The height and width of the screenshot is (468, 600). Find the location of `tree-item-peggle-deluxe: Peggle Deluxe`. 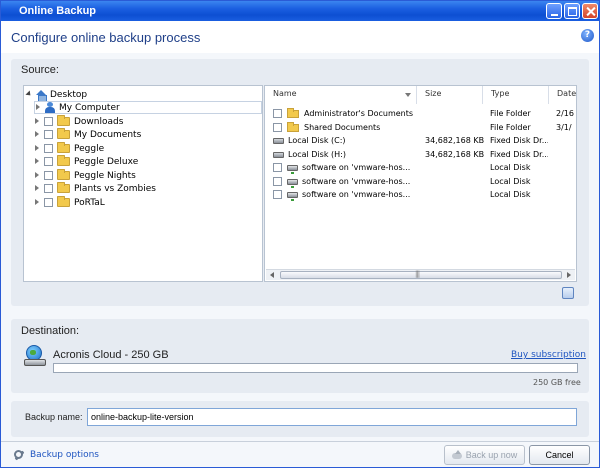

tree-item-peggle-deluxe: Peggle Deluxe is located at coordinates (86, 161).